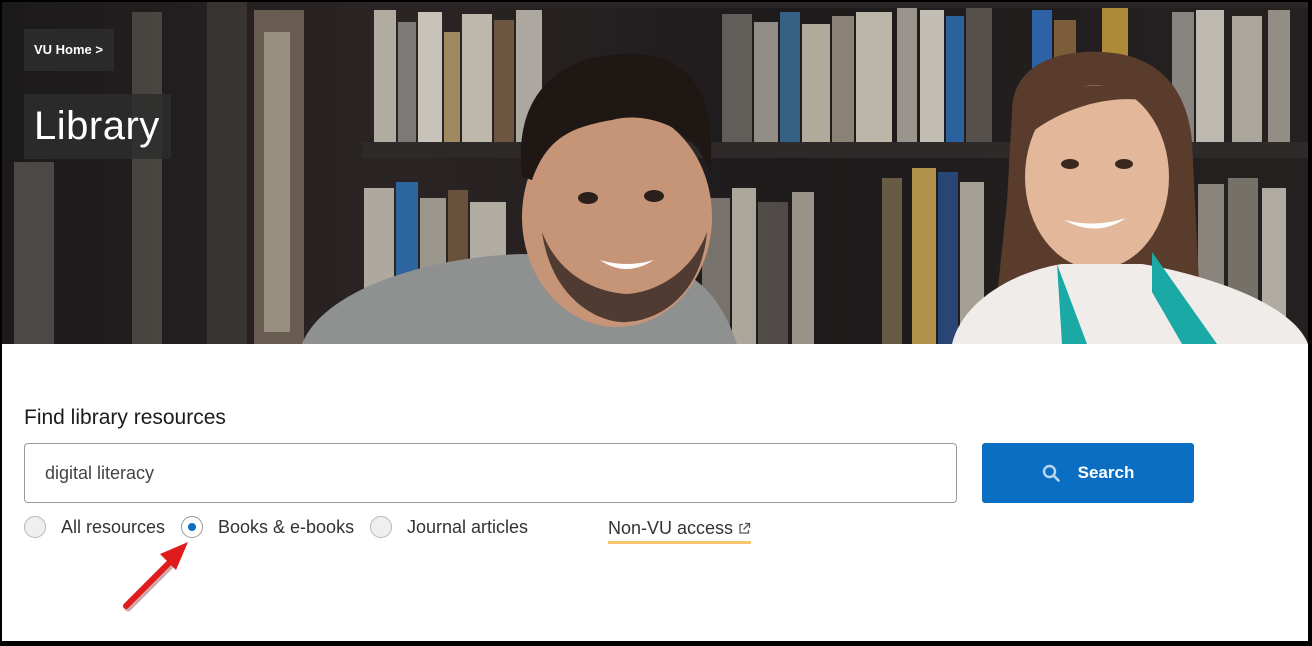 The width and height of the screenshot is (1312, 646). I want to click on breadcrumb-home-link: VU Home >, so click(69, 50).